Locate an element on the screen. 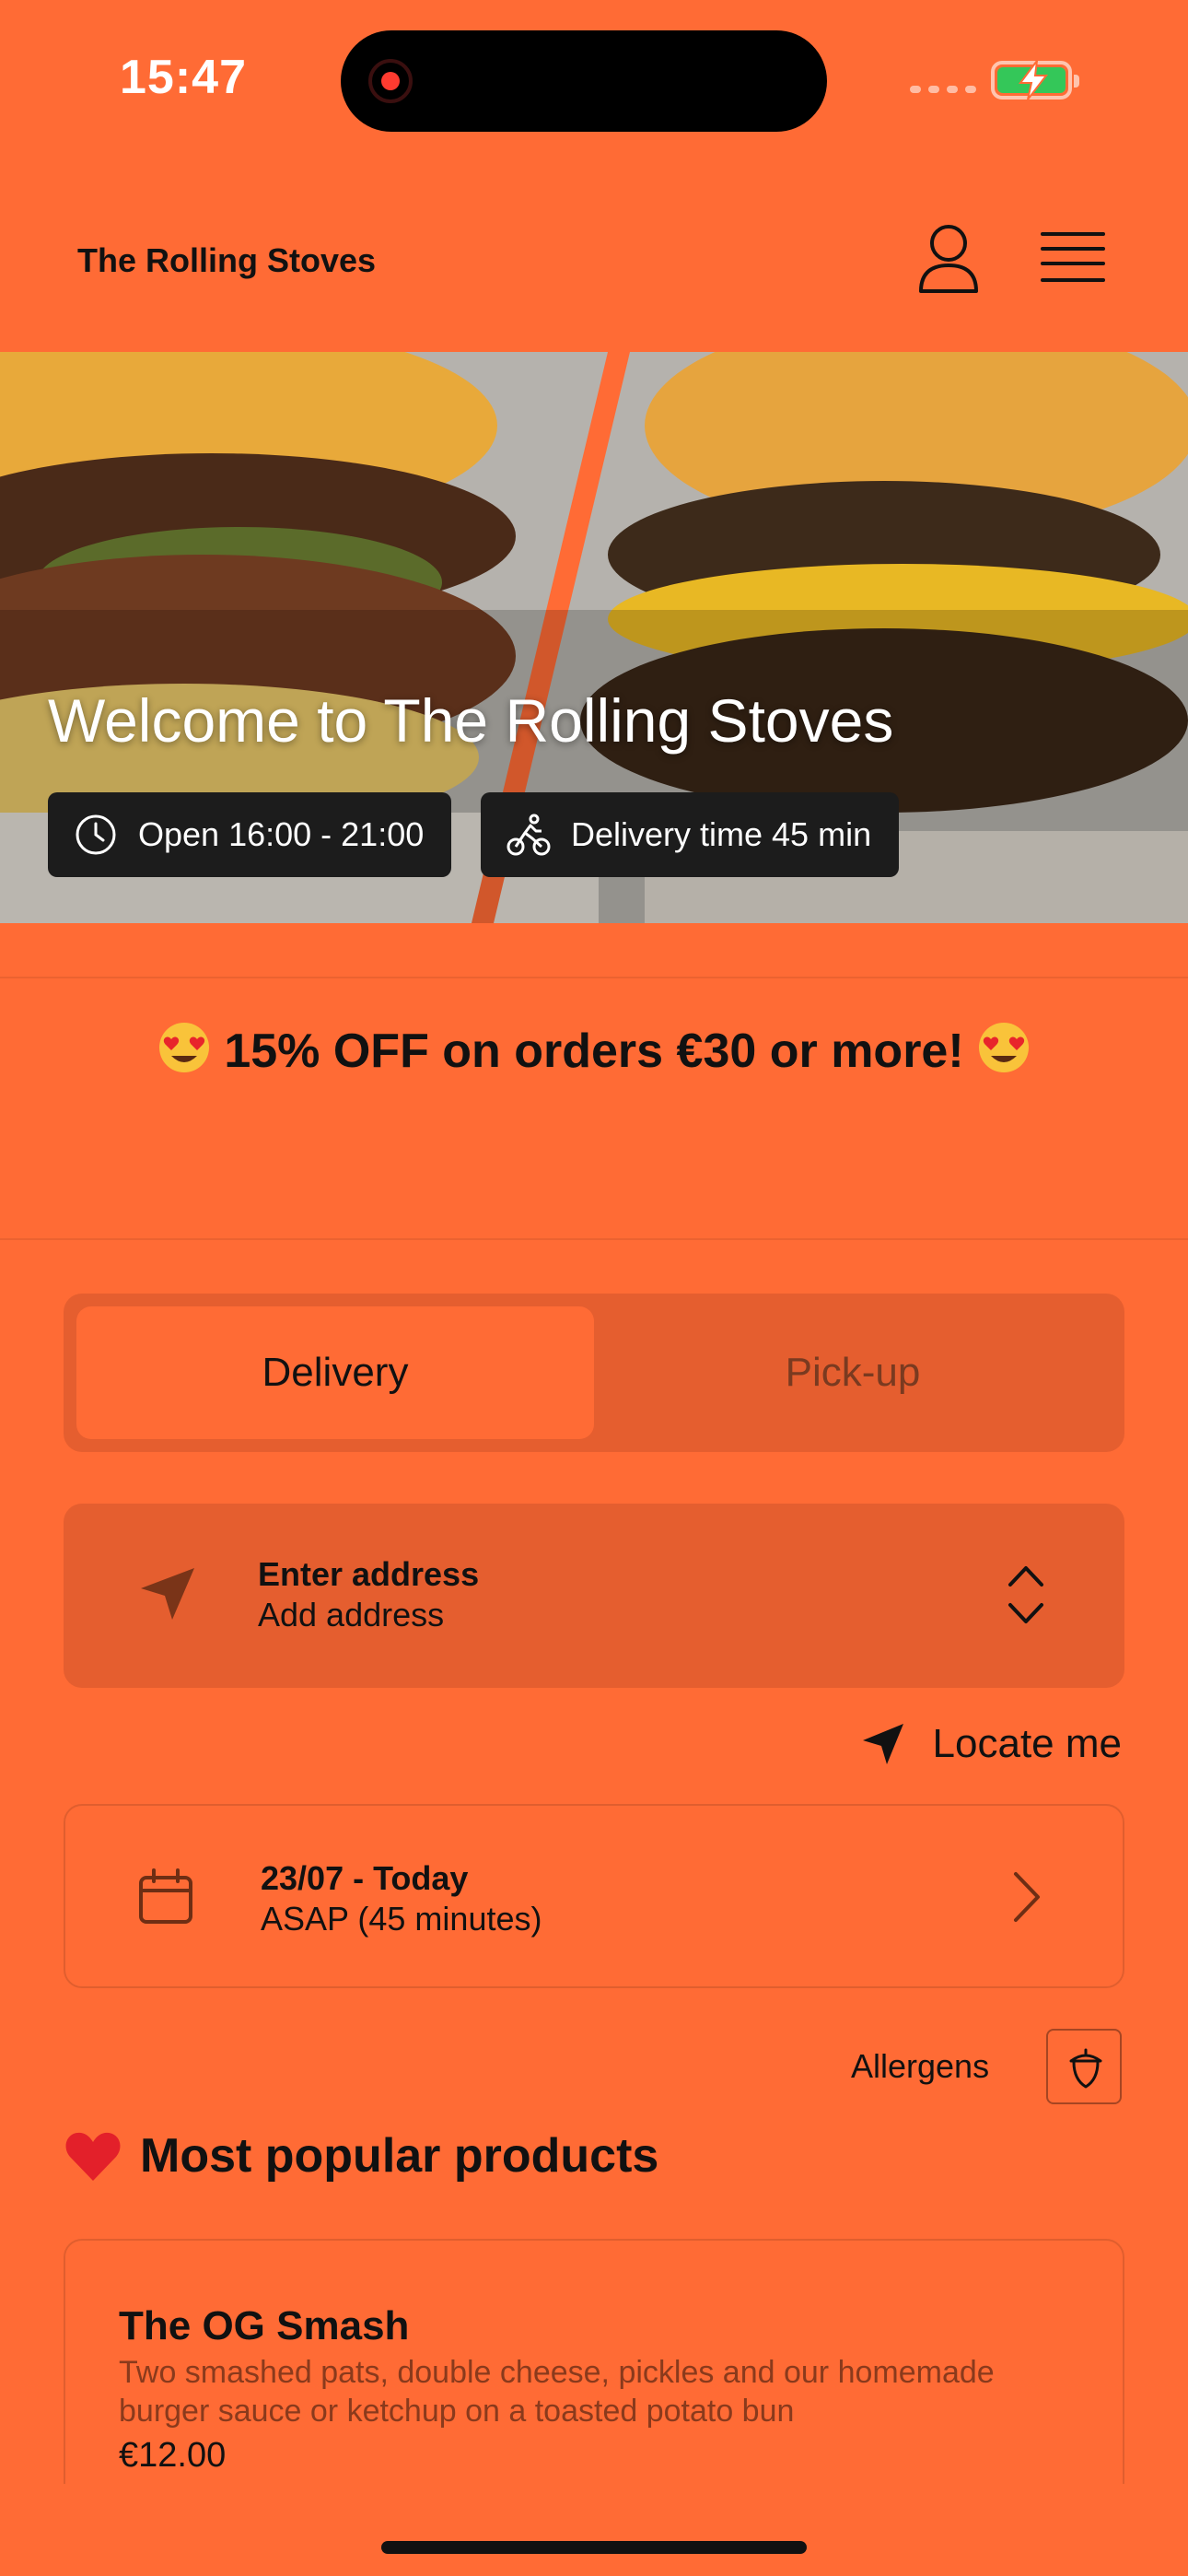  signal-icon is located at coordinates (943, 89).